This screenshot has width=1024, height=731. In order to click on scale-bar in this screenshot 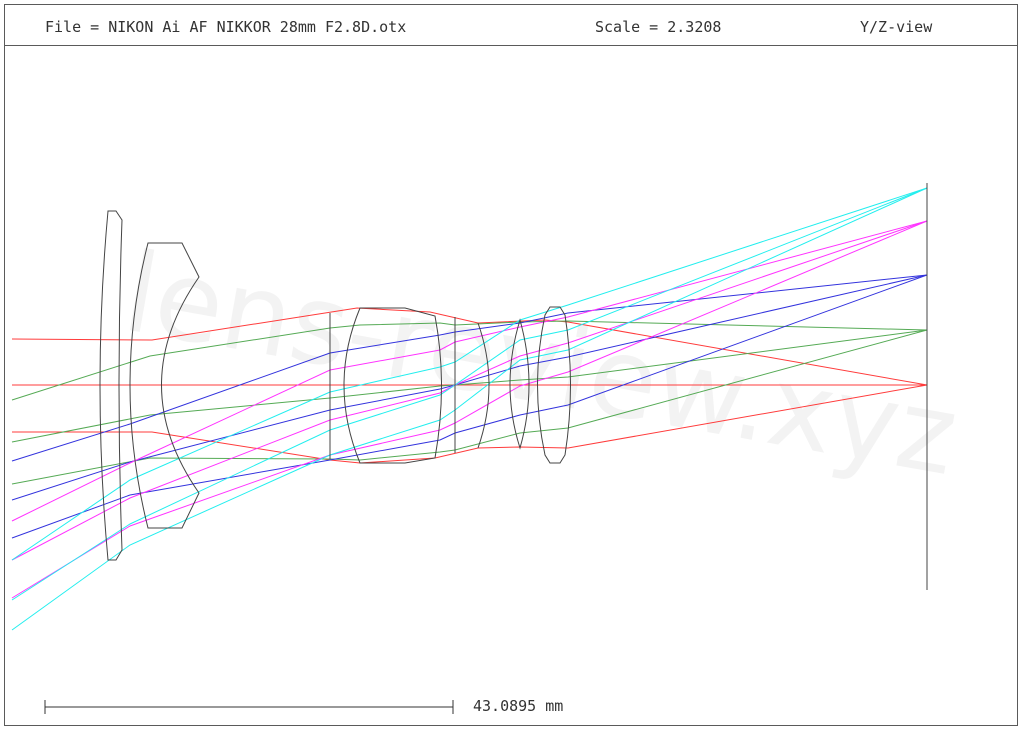, I will do `click(249, 707)`.